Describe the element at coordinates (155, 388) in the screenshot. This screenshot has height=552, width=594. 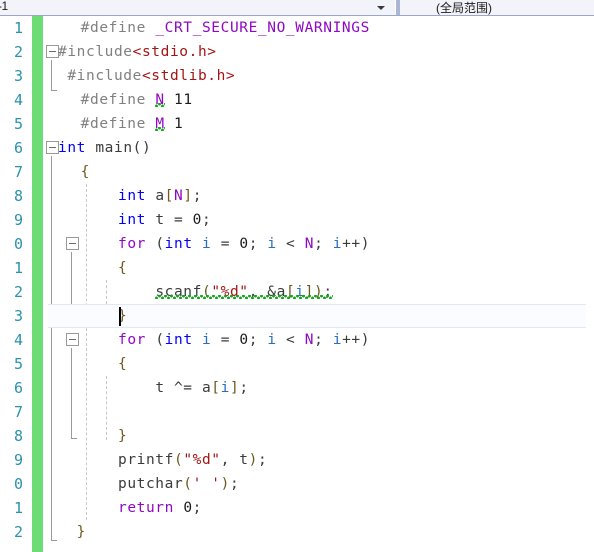
I see `line-text: t ^= a[i];` at that location.